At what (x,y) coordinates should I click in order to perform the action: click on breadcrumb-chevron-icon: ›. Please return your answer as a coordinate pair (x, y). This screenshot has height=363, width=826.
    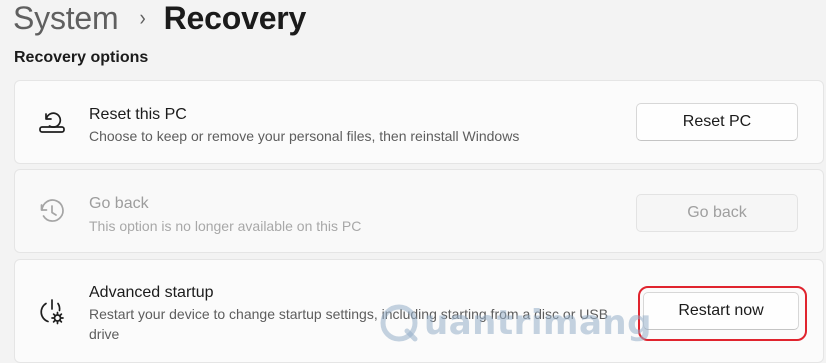
    Looking at the image, I should click on (142, 17).